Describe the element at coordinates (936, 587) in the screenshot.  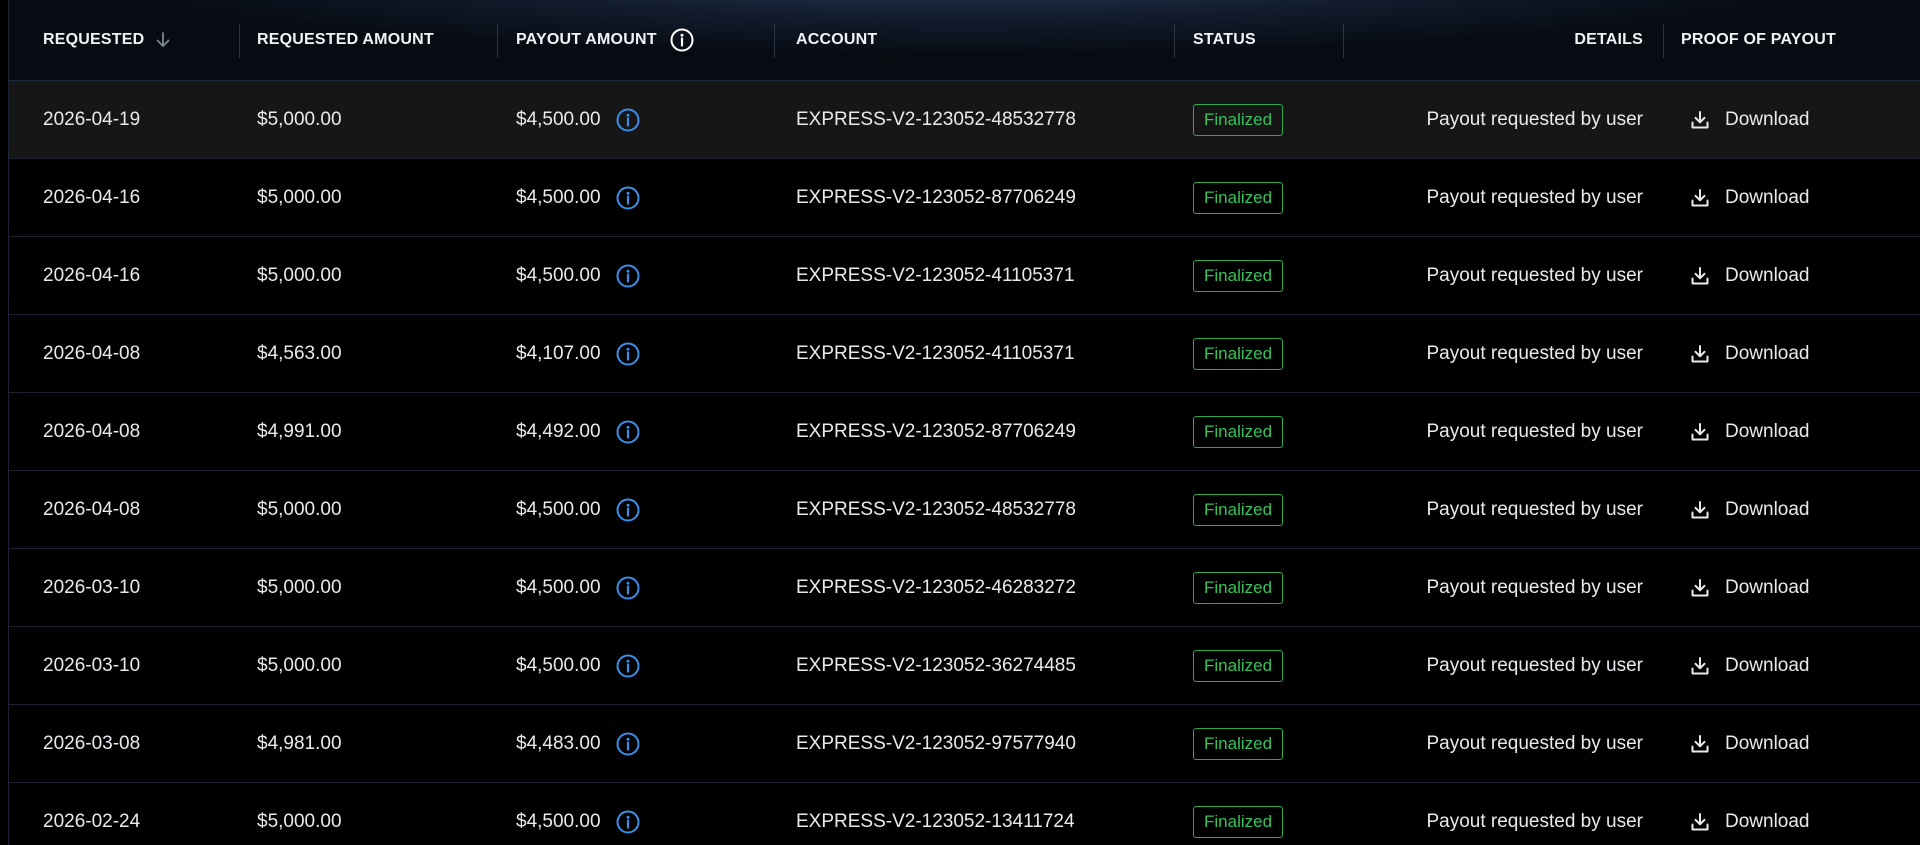
I see `cell-account: EXPRESS-V2-123052-46283272` at that location.